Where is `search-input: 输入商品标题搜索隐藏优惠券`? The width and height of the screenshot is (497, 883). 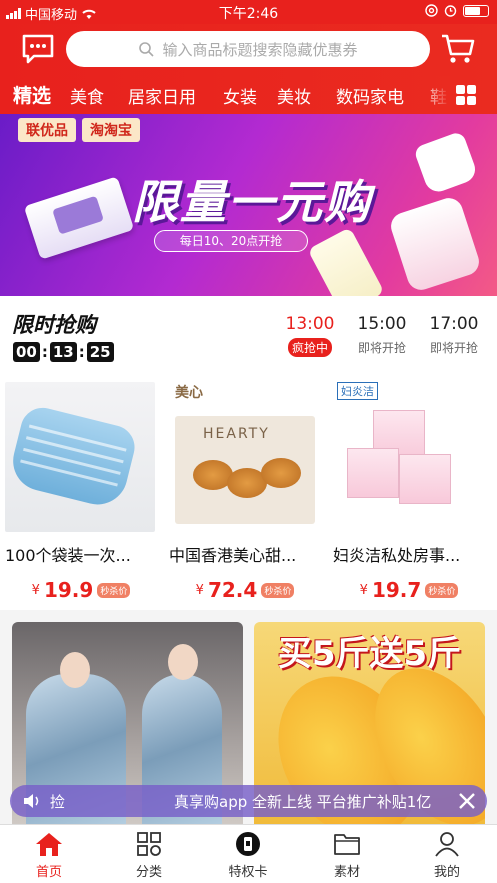
search-input: 输入商品标题搜索隐藏优惠券 is located at coordinates (248, 49).